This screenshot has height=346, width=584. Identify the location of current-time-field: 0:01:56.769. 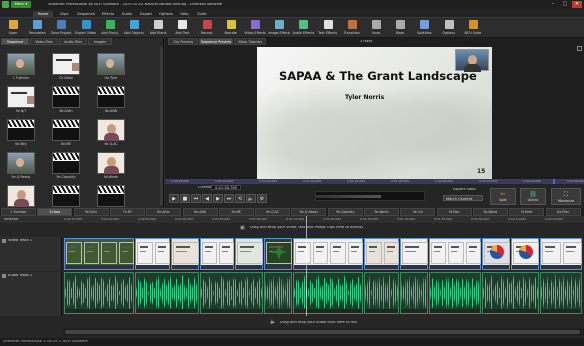
(226, 187).